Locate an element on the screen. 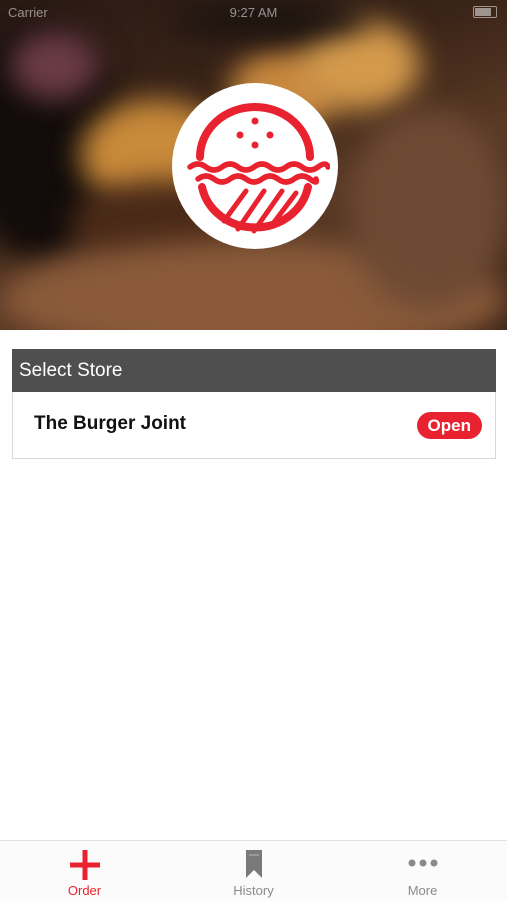  tab-history: History is located at coordinates (253, 871).